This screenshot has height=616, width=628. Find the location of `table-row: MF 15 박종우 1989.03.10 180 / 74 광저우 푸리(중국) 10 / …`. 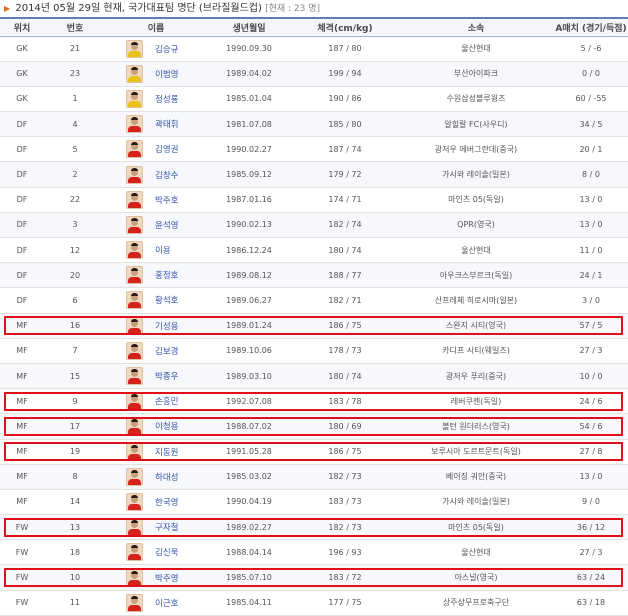

table-row: MF 15 박종우 1989.03.10 180 / 74 광저우 푸리(중국) 10 / … is located at coordinates (314, 376).